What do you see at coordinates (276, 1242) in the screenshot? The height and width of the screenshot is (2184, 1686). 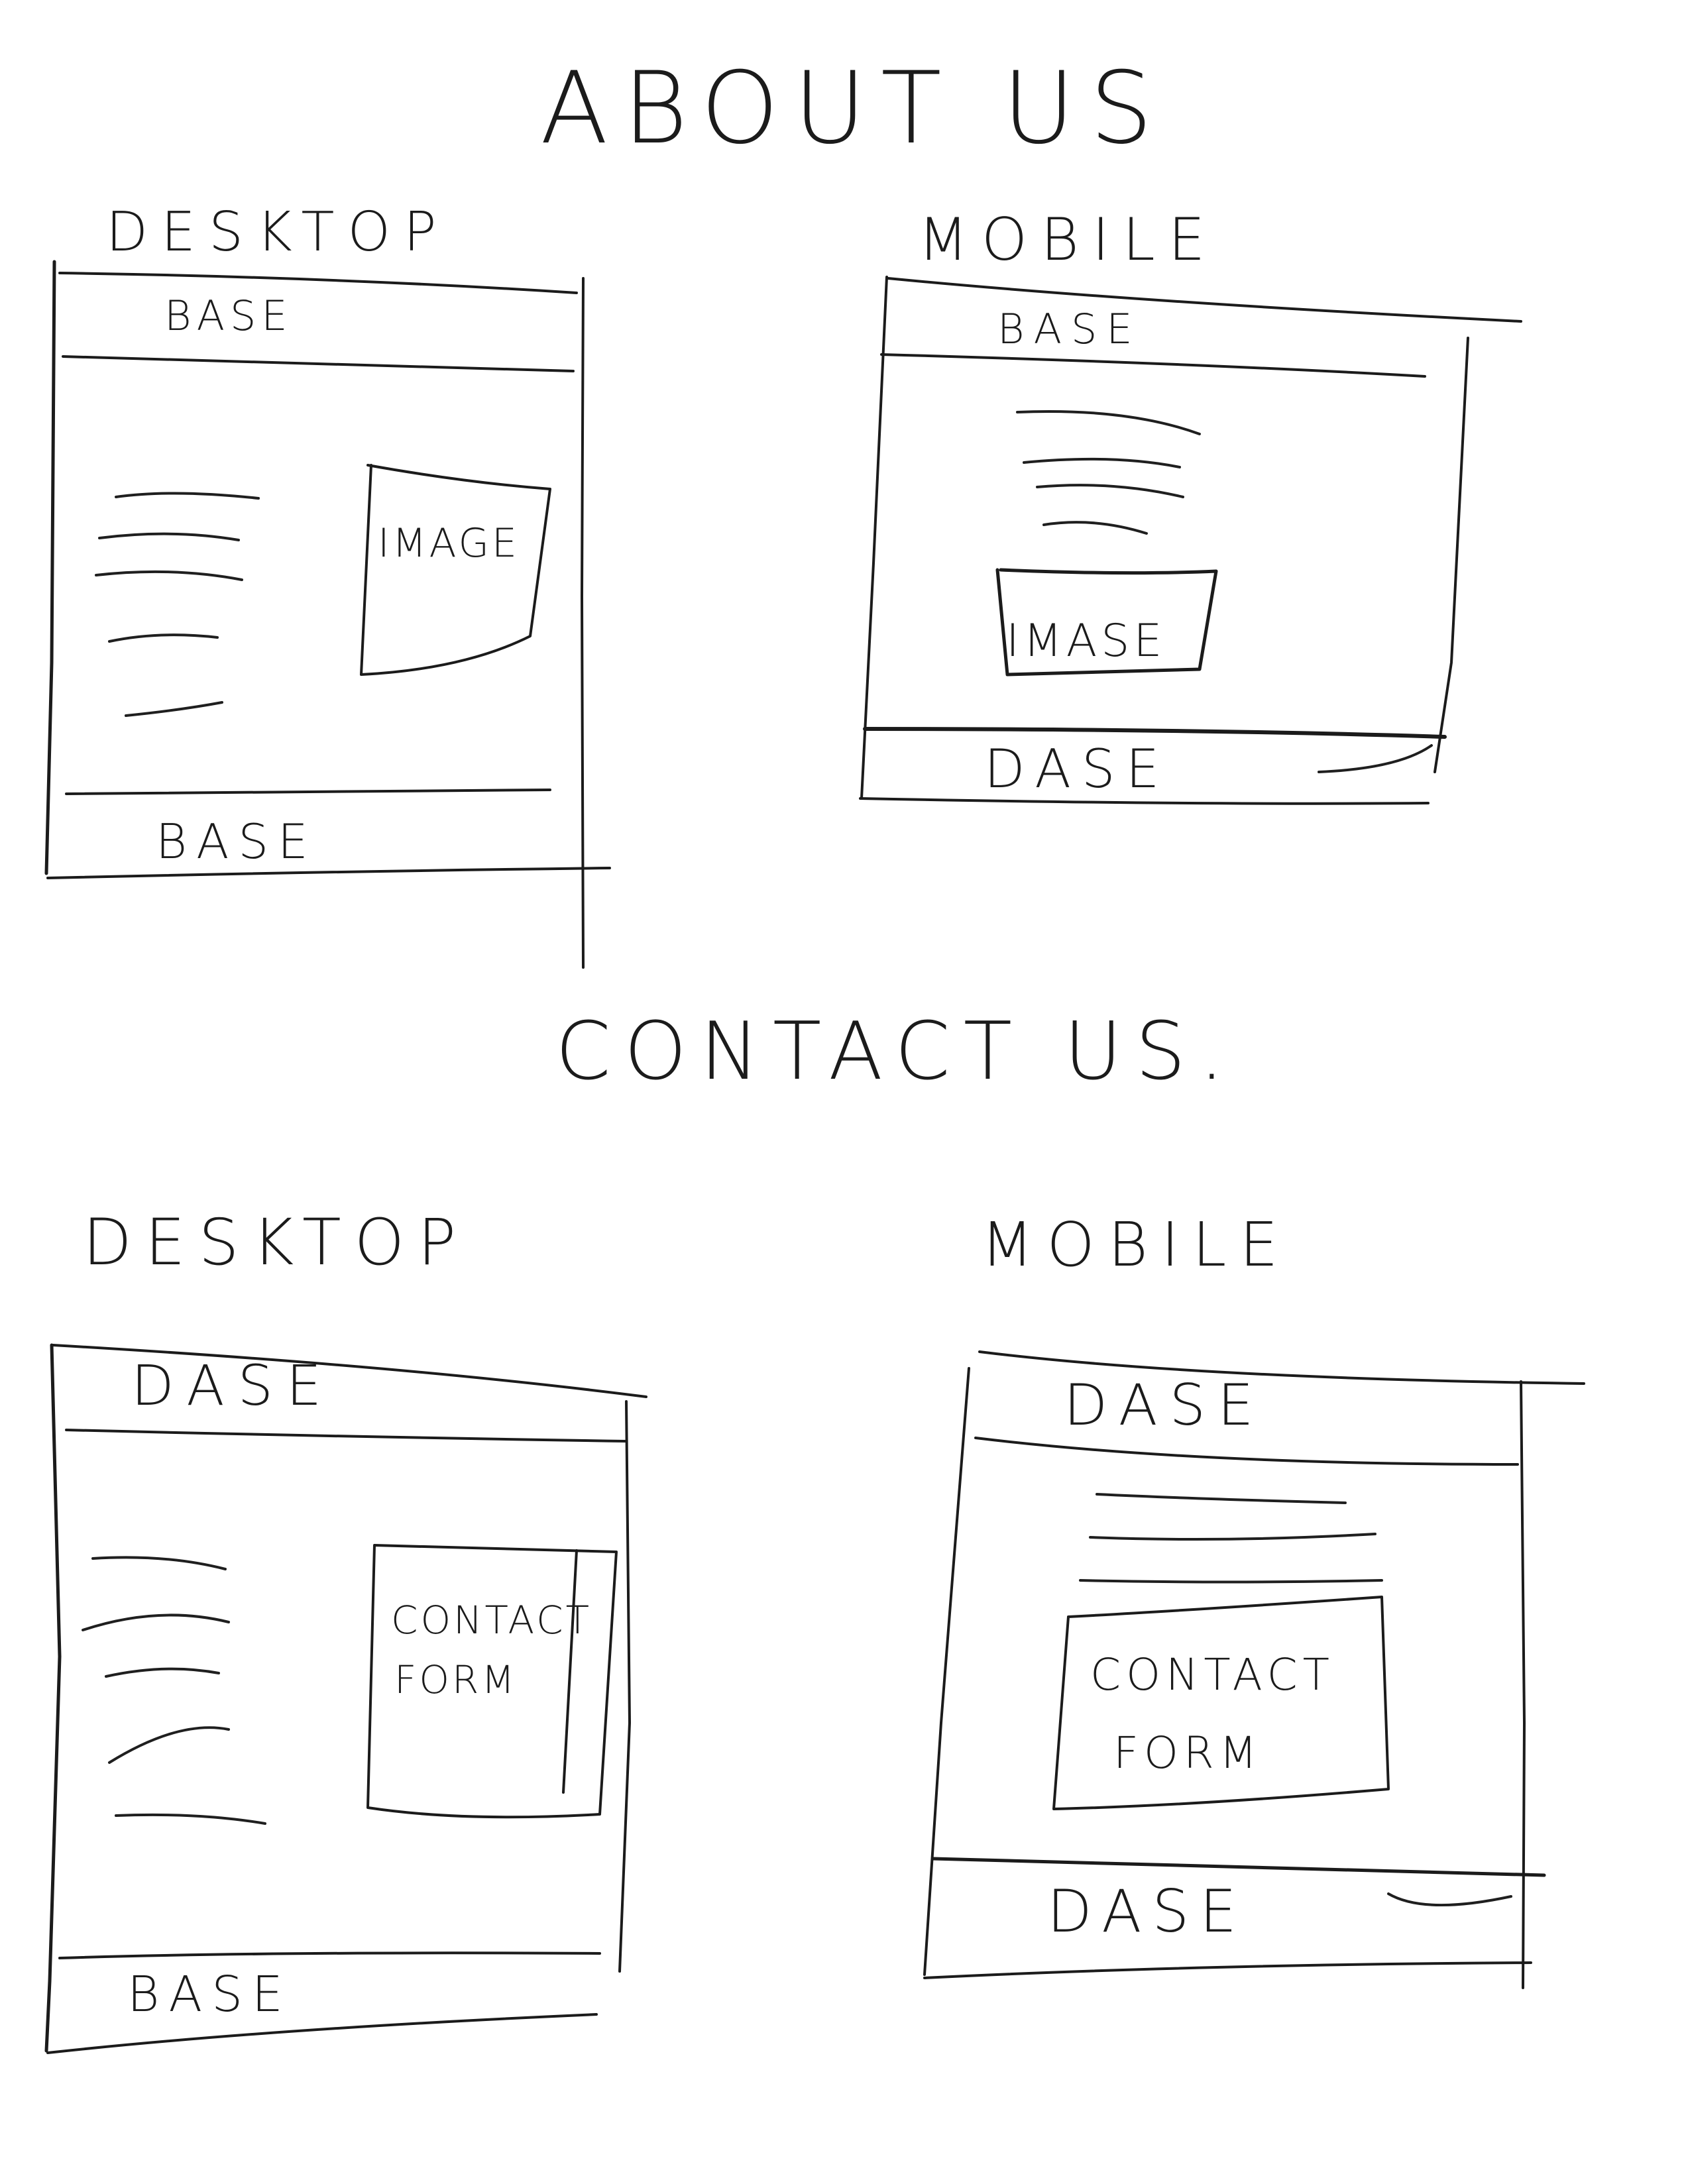 I see `contact-desktop-label: DESKTOP` at bounding box center [276, 1242].